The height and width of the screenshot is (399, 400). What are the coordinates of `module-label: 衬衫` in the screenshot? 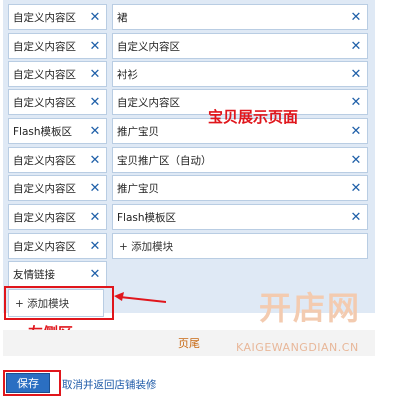 It's located at (127, 74).